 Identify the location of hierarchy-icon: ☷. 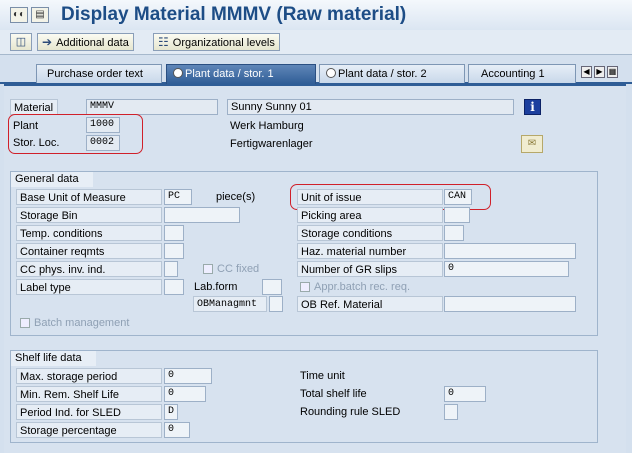
(163, 42).